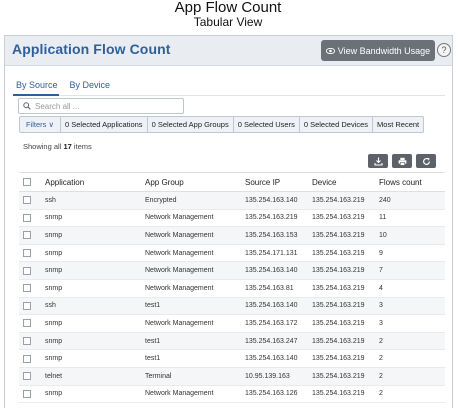 This screenshot has height=408, width=456. What do you see at coordinates (426, 161) in the screenshot?
I see `refresh-button` at bounding box center [426, 161].